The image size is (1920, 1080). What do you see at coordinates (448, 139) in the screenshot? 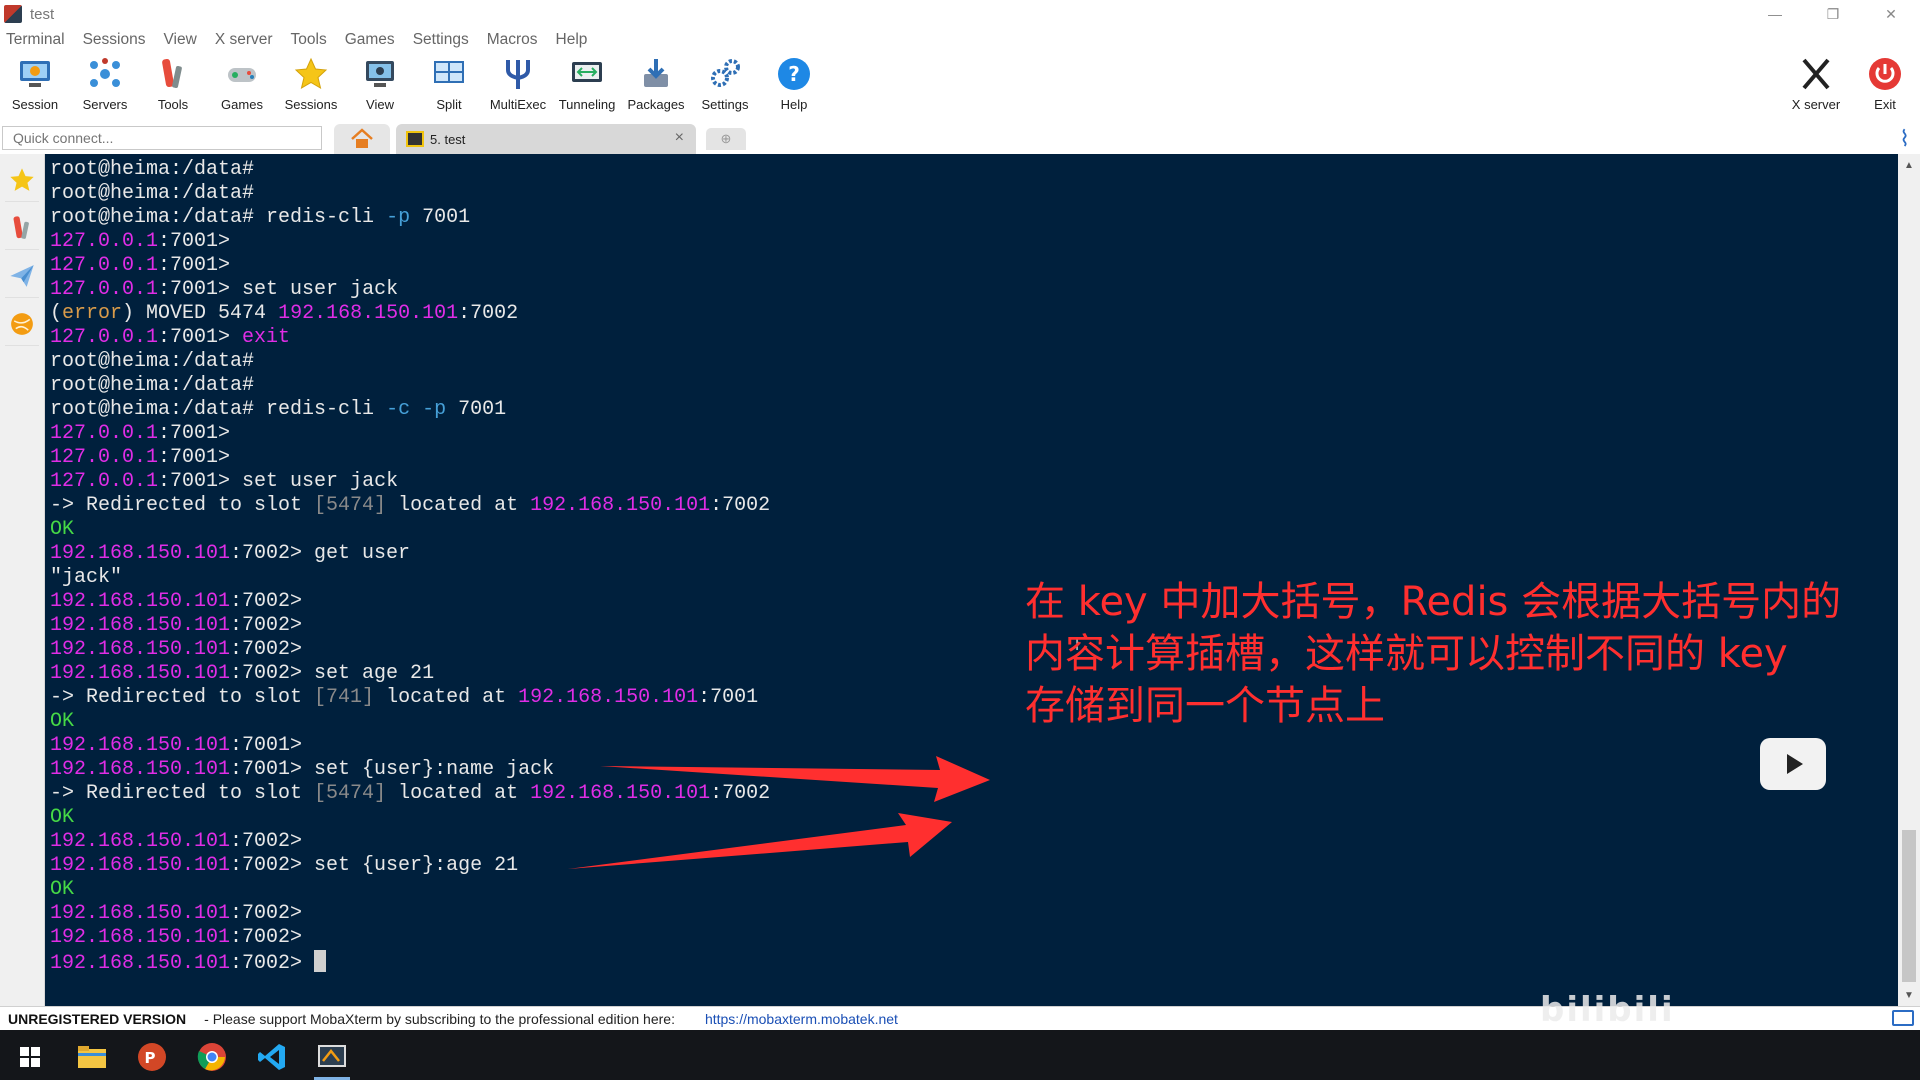
I see `session-tab-label: 5. test` at bounding box center [448, 139].